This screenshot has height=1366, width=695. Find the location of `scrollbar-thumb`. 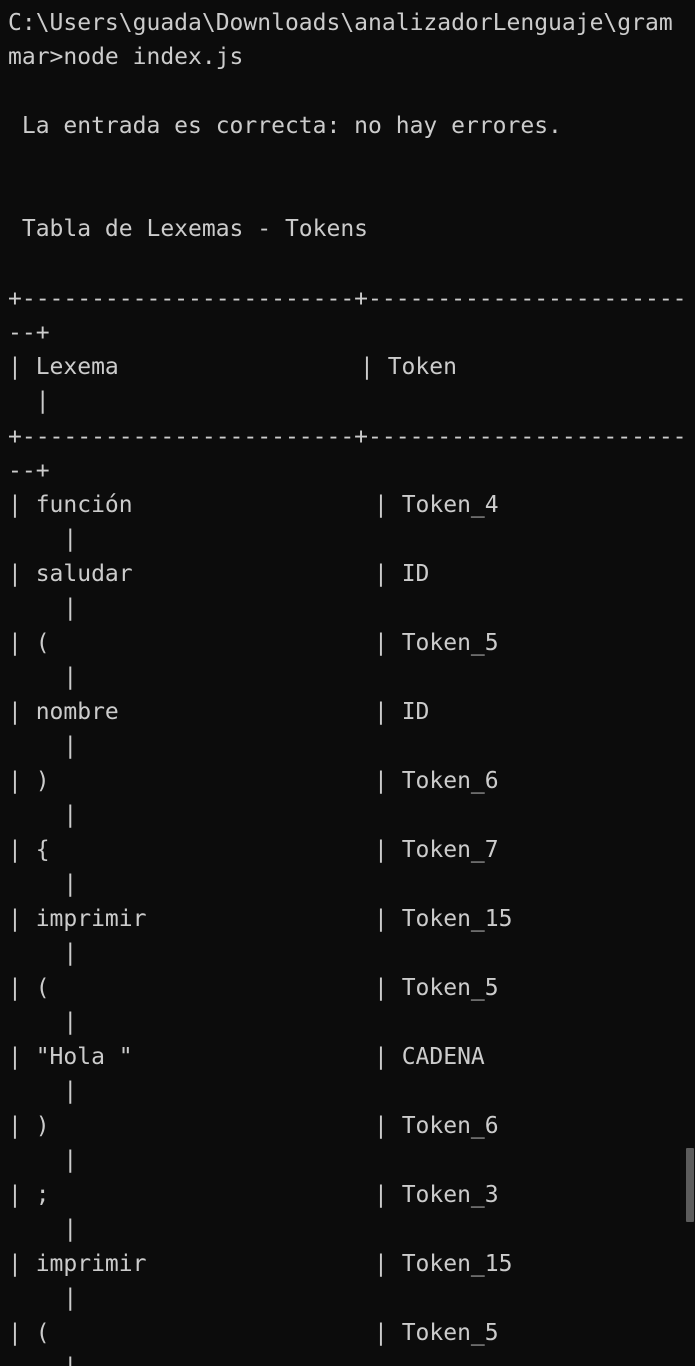

scrollbar-thumb is located at coordinates (690, 1185).